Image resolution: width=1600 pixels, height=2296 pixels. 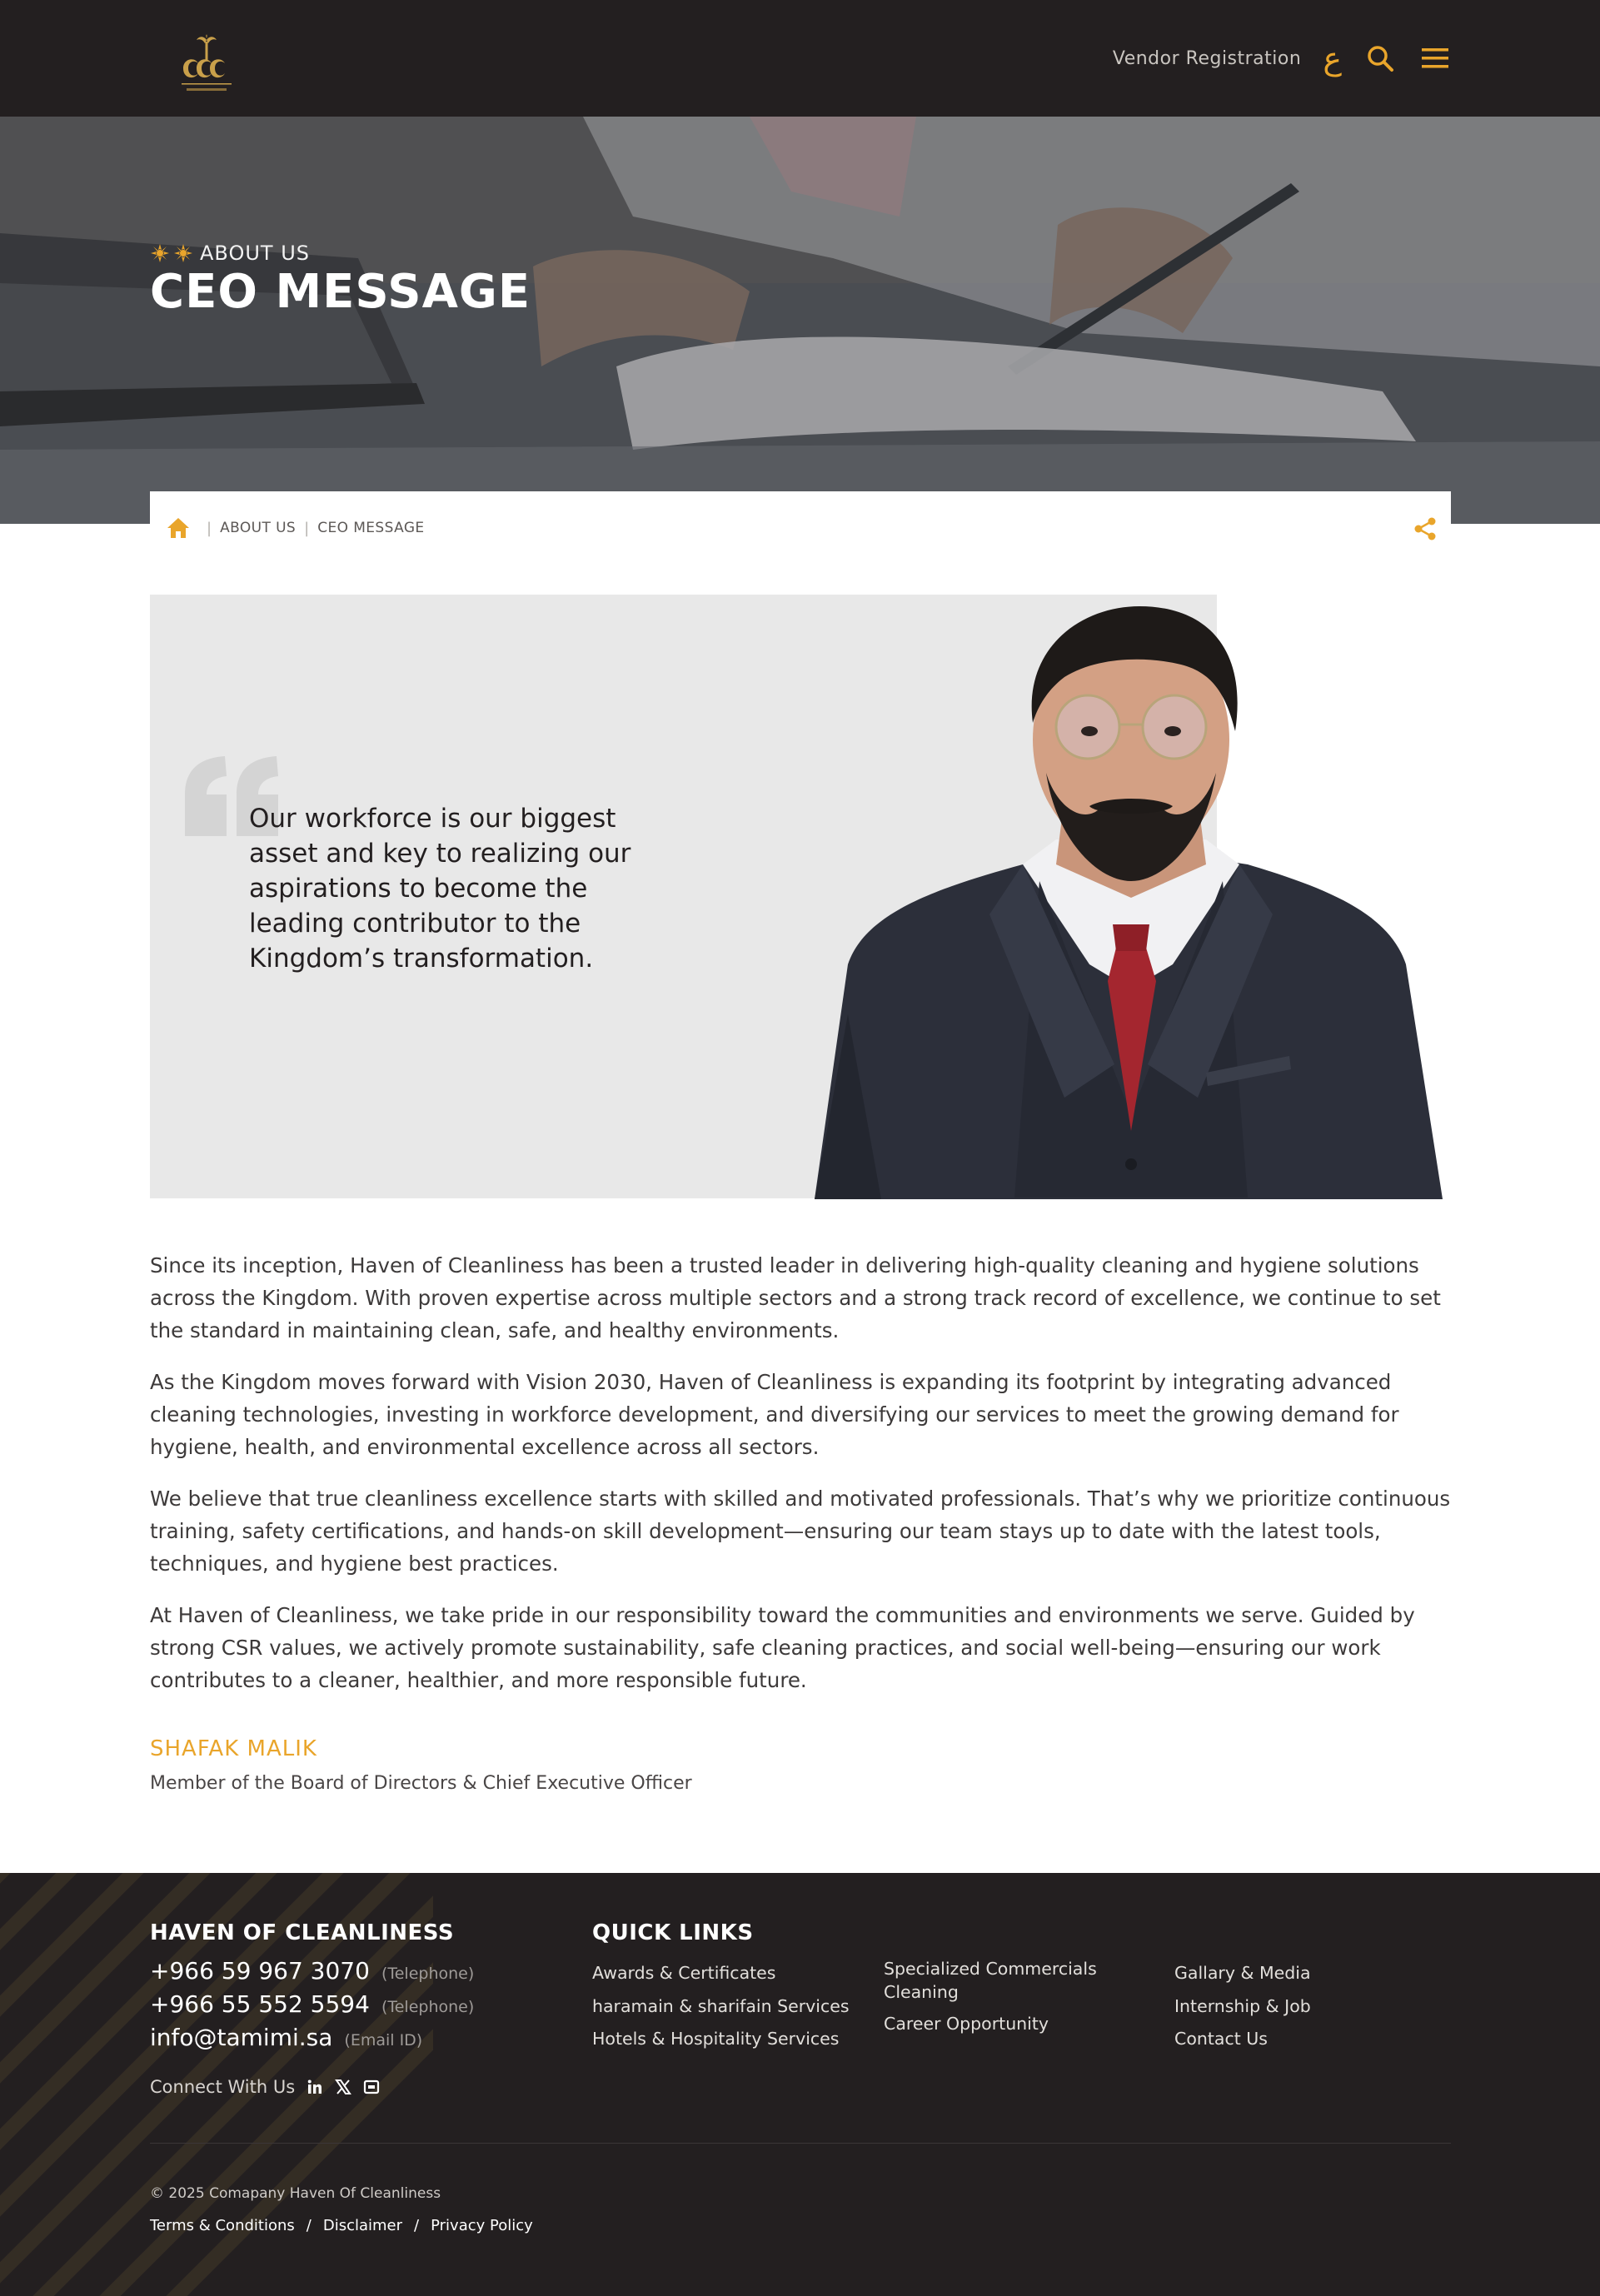 What do you see at coordinates (241, 2038) in the screenshot?
I see `email-address: info@tamimi.sa` at bounding box center [241, 2038].